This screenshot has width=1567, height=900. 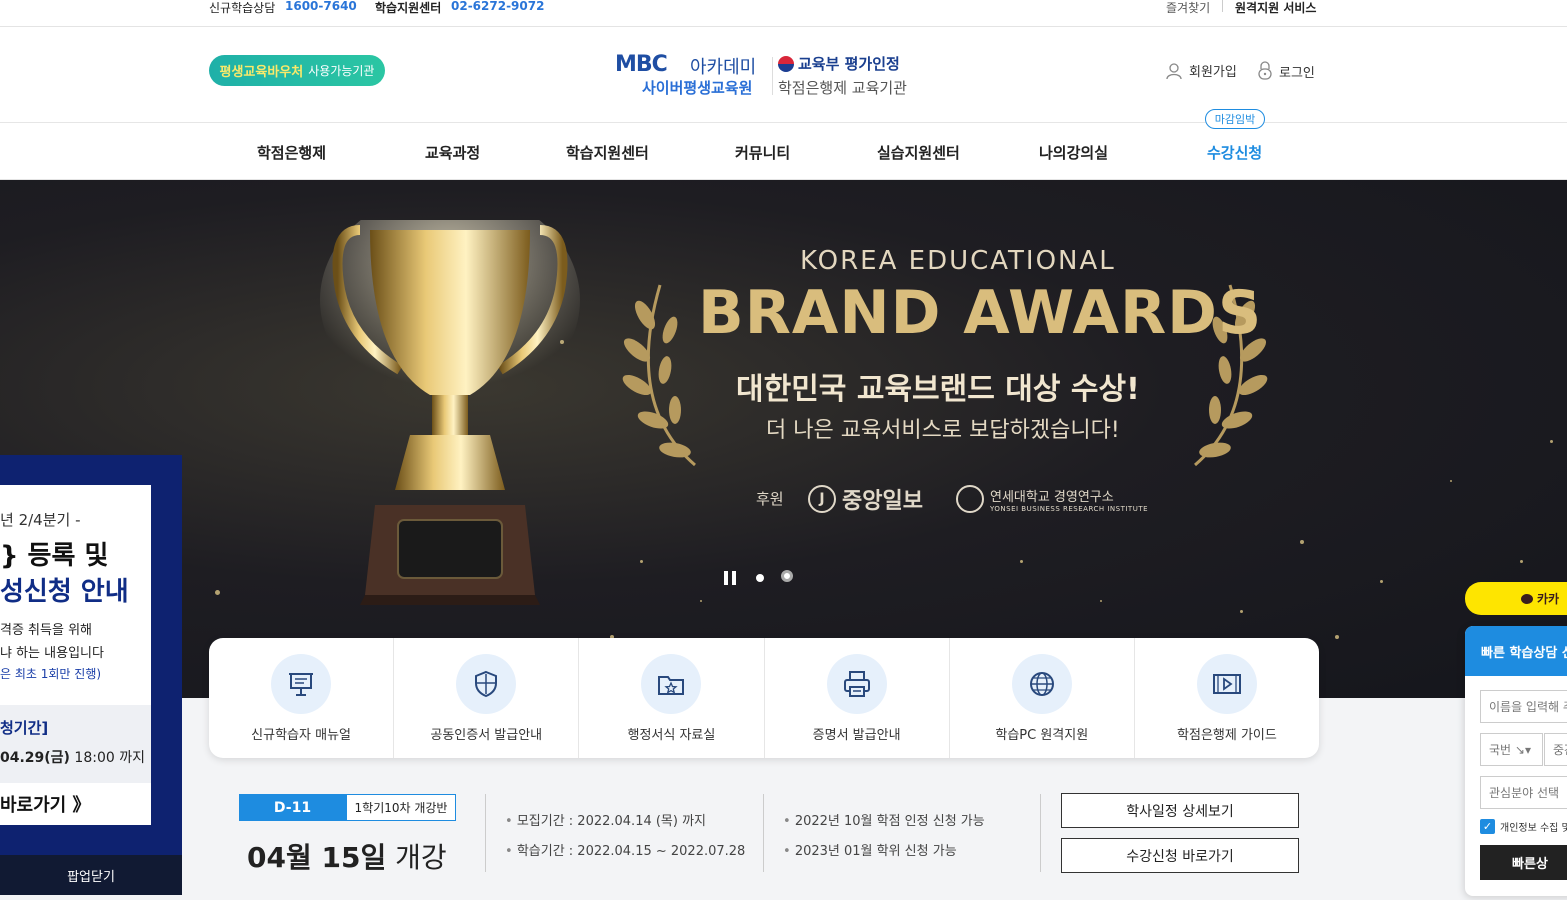 What do you see at coordinates (1523, 862) in the screenshot?
I see `quick-consult-submit: 빠른상` at bounding box center [1523, 862].